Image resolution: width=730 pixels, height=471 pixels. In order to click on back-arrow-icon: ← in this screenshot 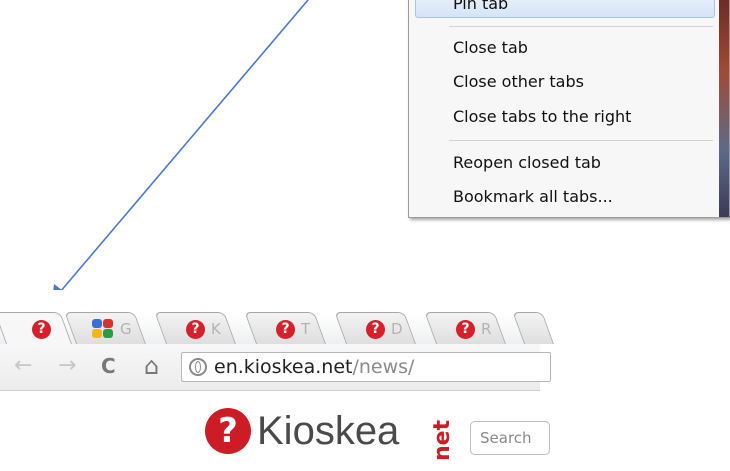, I will do `click(23, 366)`.